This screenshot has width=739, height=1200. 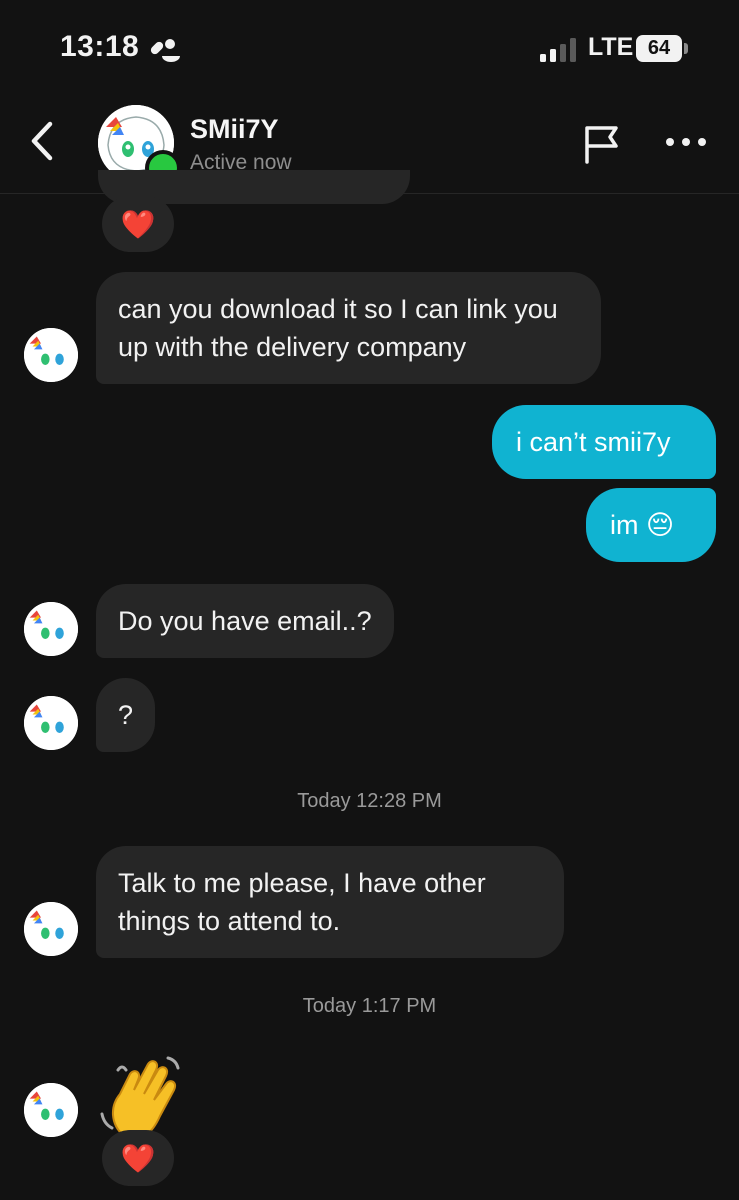 I want to click on timestamp: Today 1:17 PM, so click(x=369, y=1006).